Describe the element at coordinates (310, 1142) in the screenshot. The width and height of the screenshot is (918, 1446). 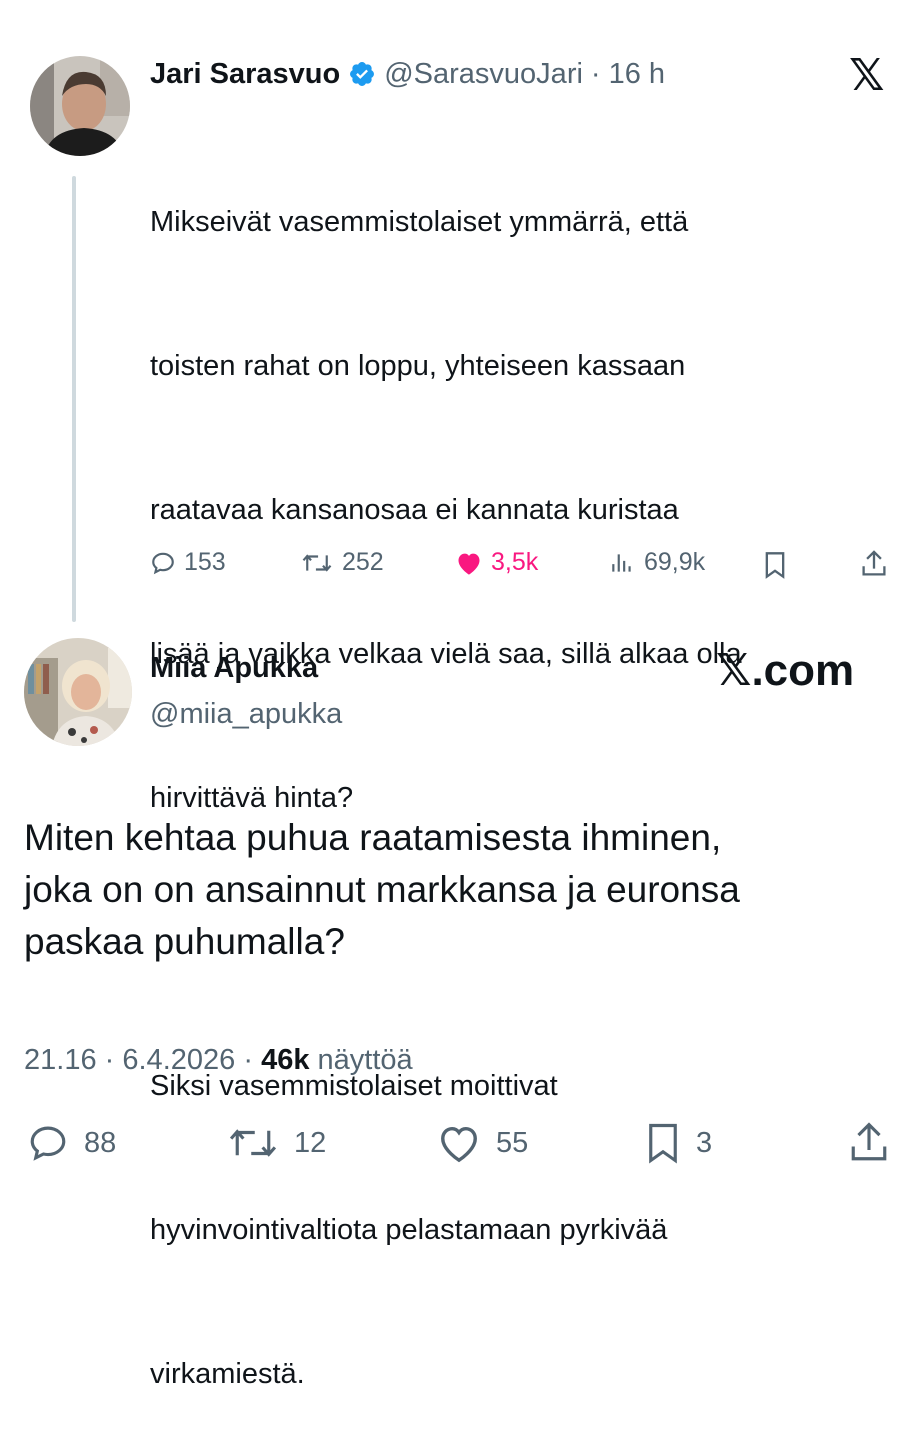
I see `repost-count: 12` at that location.